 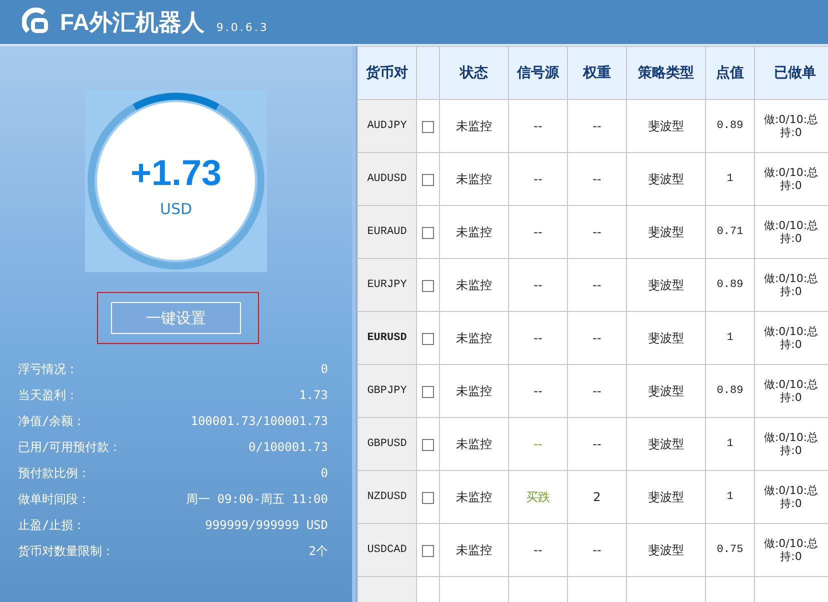 What do you see at coordinates (387, 73) in the screenshot?
I see `column-header: 货币对` at bounding box center [387, 73].